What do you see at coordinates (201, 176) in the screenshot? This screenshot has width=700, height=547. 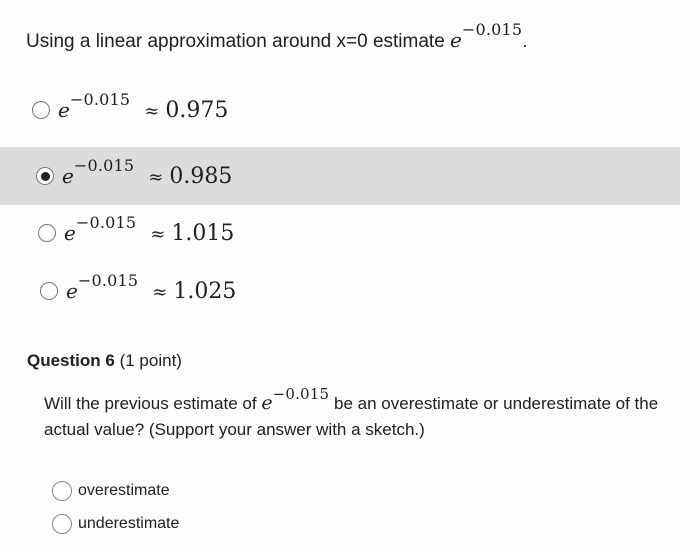 I see `option-value: 0.985` at bounding box center [201, 176].